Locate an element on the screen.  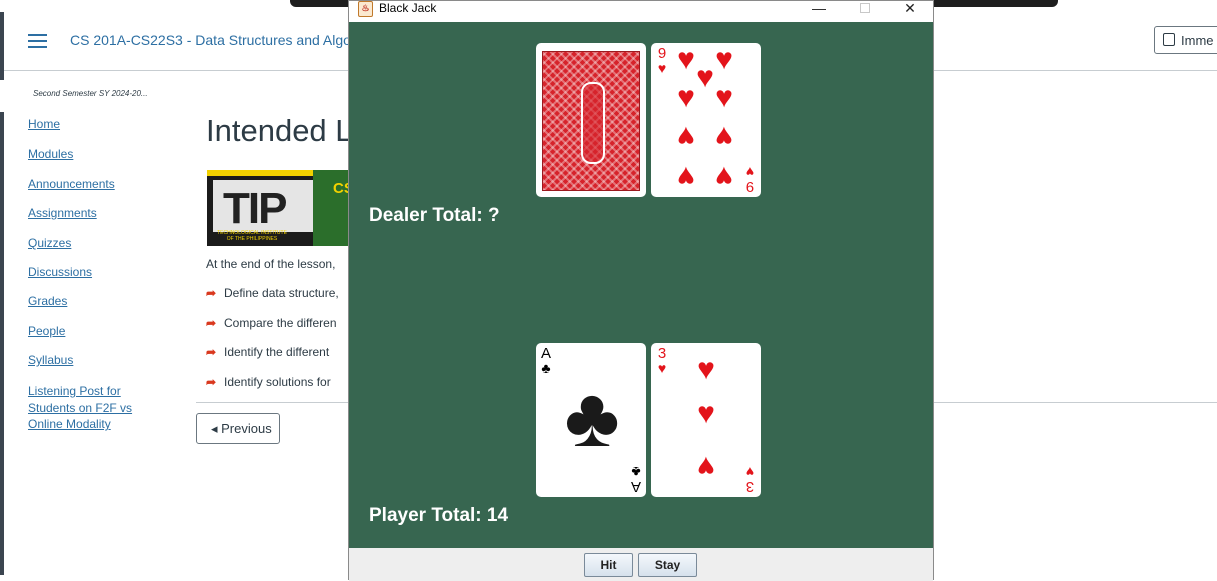
dealer-card-facedown is located at coordinates (591, 120).